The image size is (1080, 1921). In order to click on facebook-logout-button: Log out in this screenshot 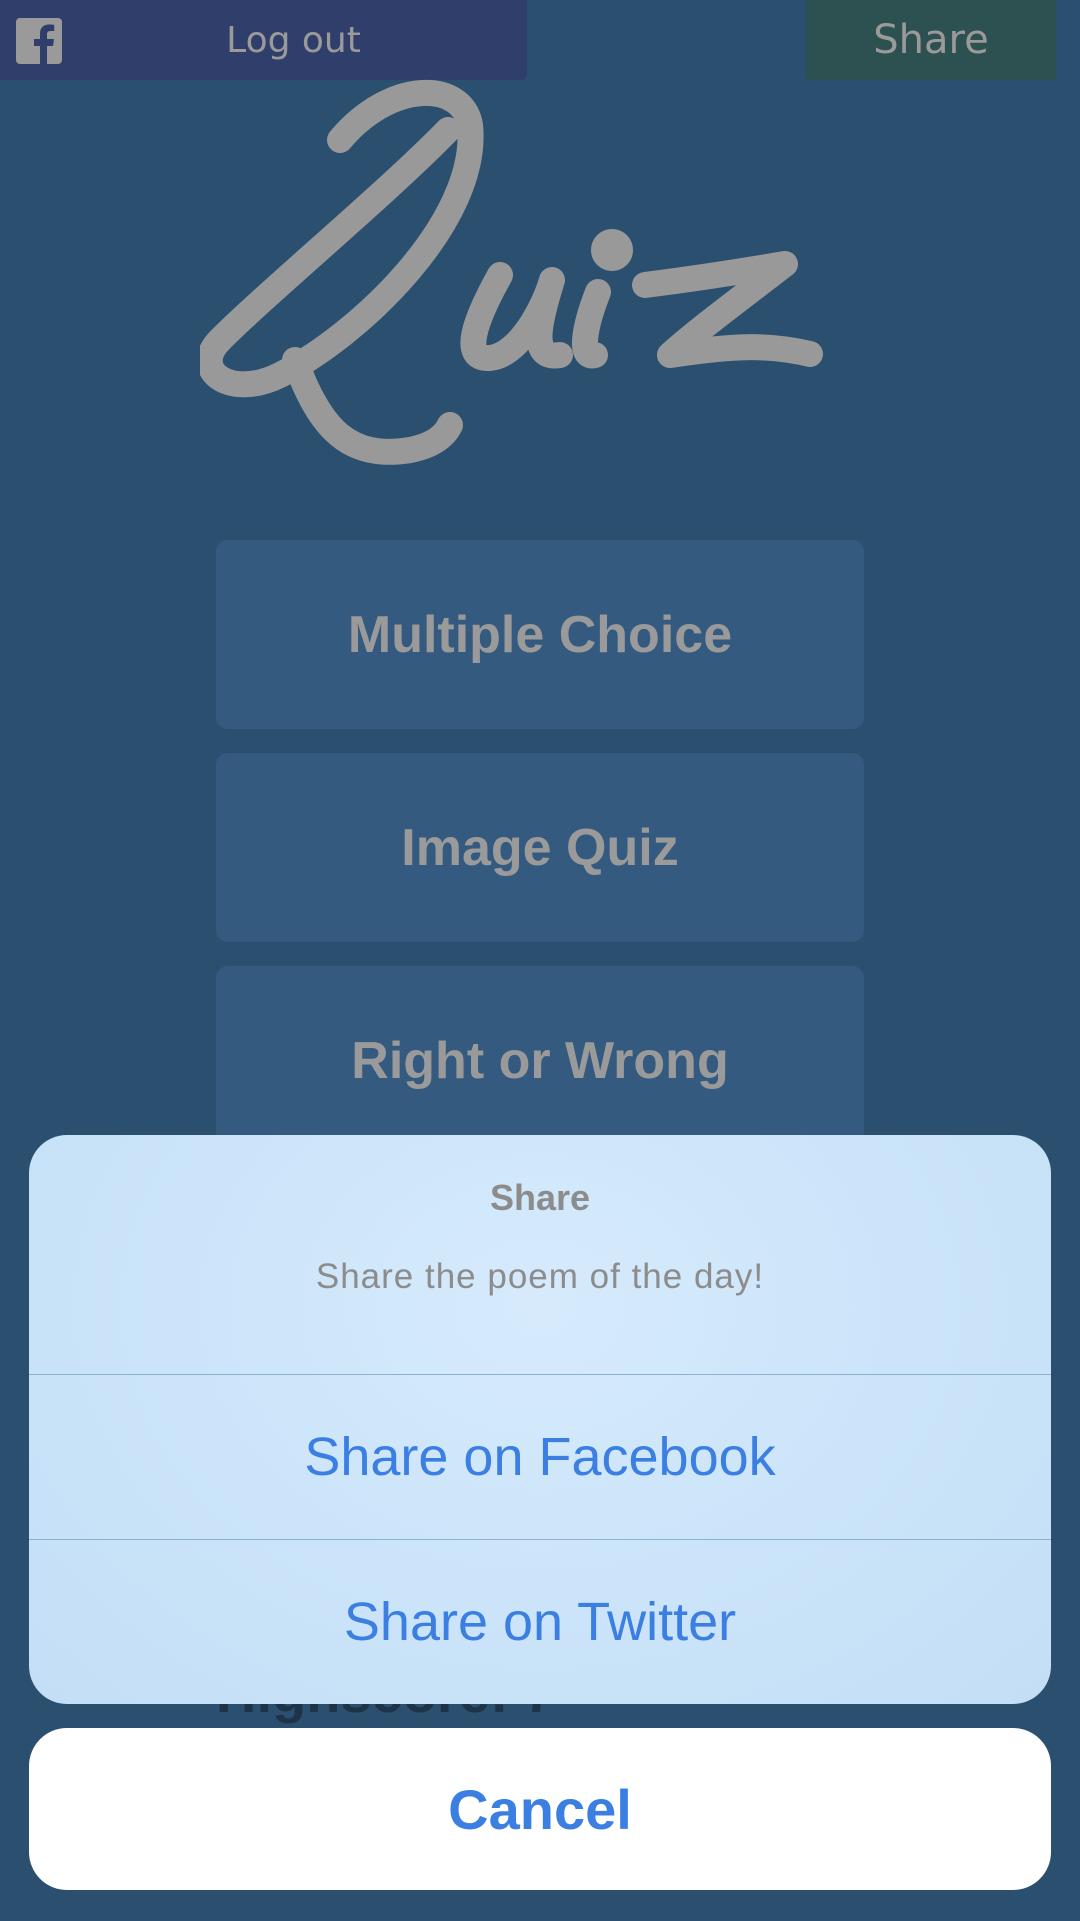, I will do `click(263, 40)`.